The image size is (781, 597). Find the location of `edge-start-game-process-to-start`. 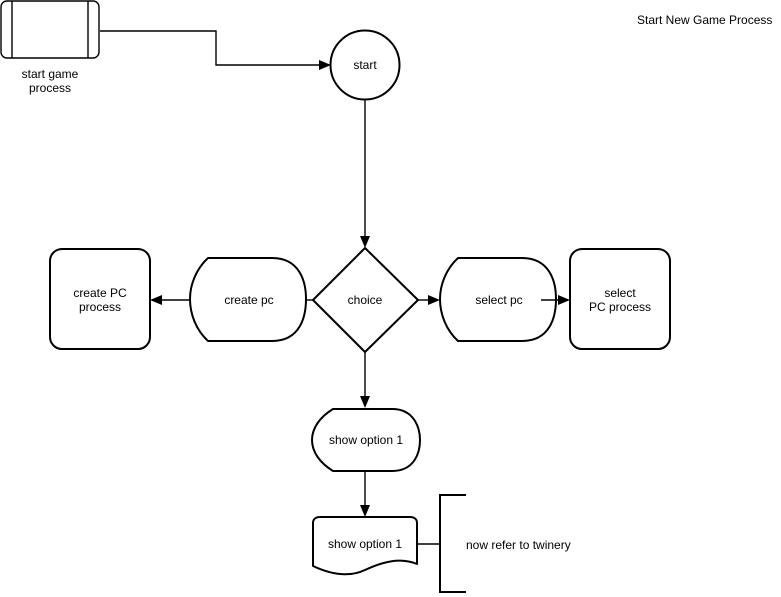

edge-start-game-process-to-start is located at coordinates (215, 50).